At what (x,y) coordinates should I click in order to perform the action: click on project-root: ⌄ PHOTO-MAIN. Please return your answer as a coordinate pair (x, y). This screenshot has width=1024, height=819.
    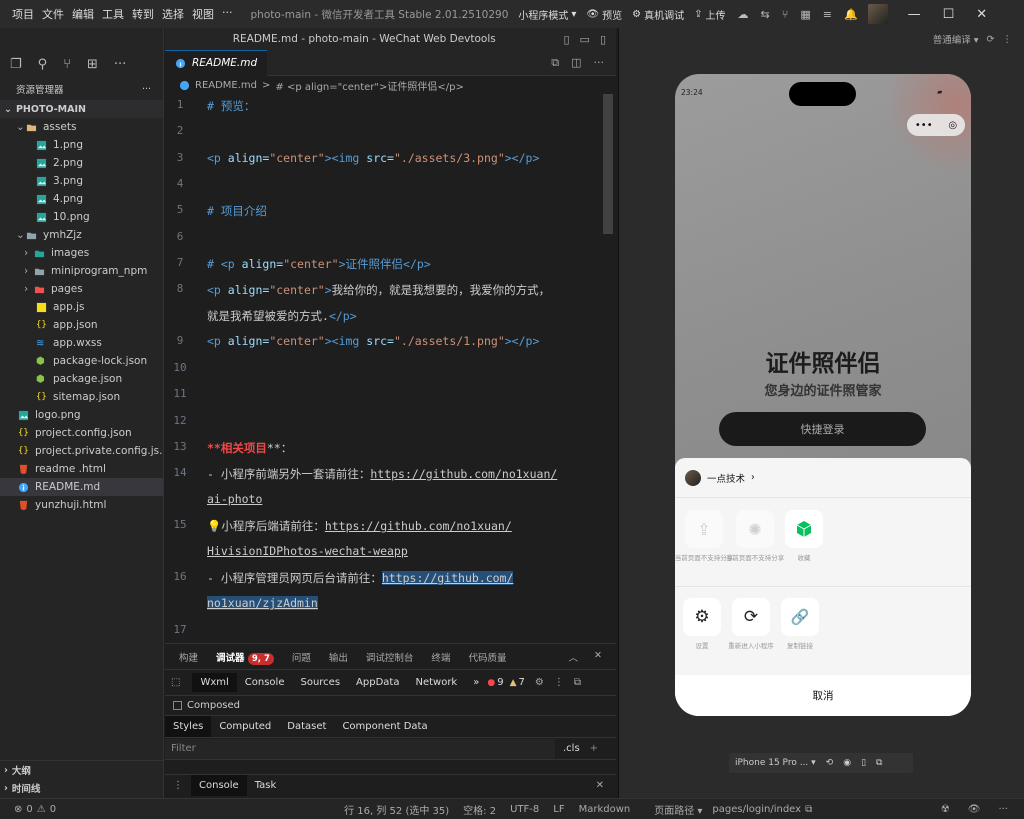
    Looking at the image, I should click on (81, 109).